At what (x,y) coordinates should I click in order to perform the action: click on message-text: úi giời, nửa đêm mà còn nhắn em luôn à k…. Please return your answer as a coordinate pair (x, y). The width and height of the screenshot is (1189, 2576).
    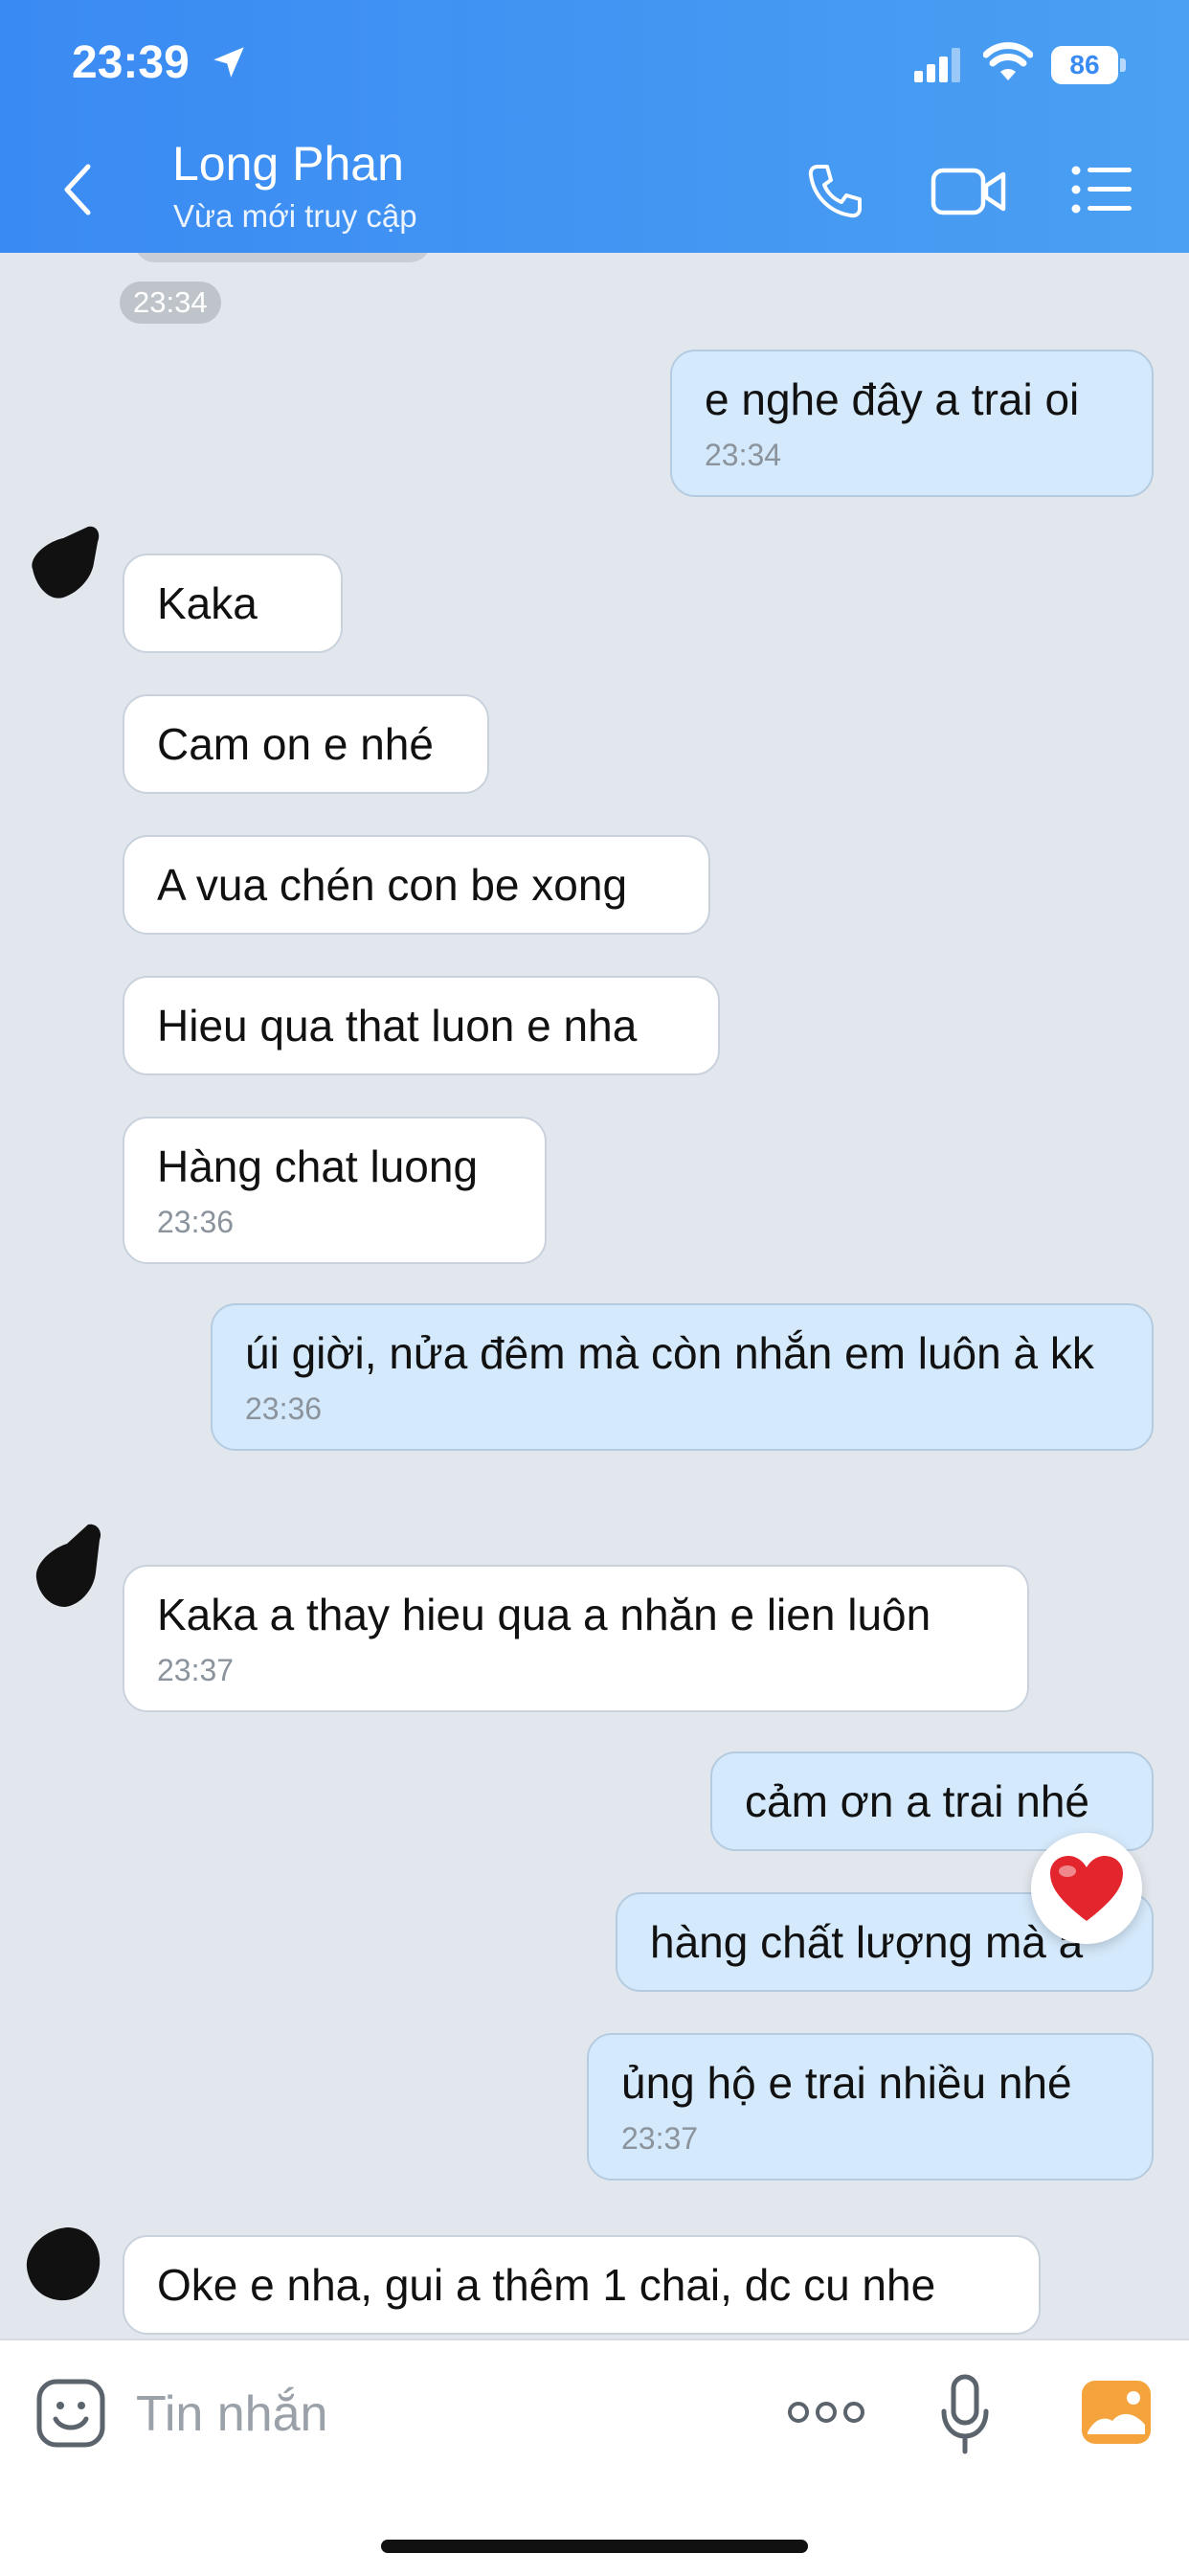
    Looking at the image, I should click on (669, 1353).